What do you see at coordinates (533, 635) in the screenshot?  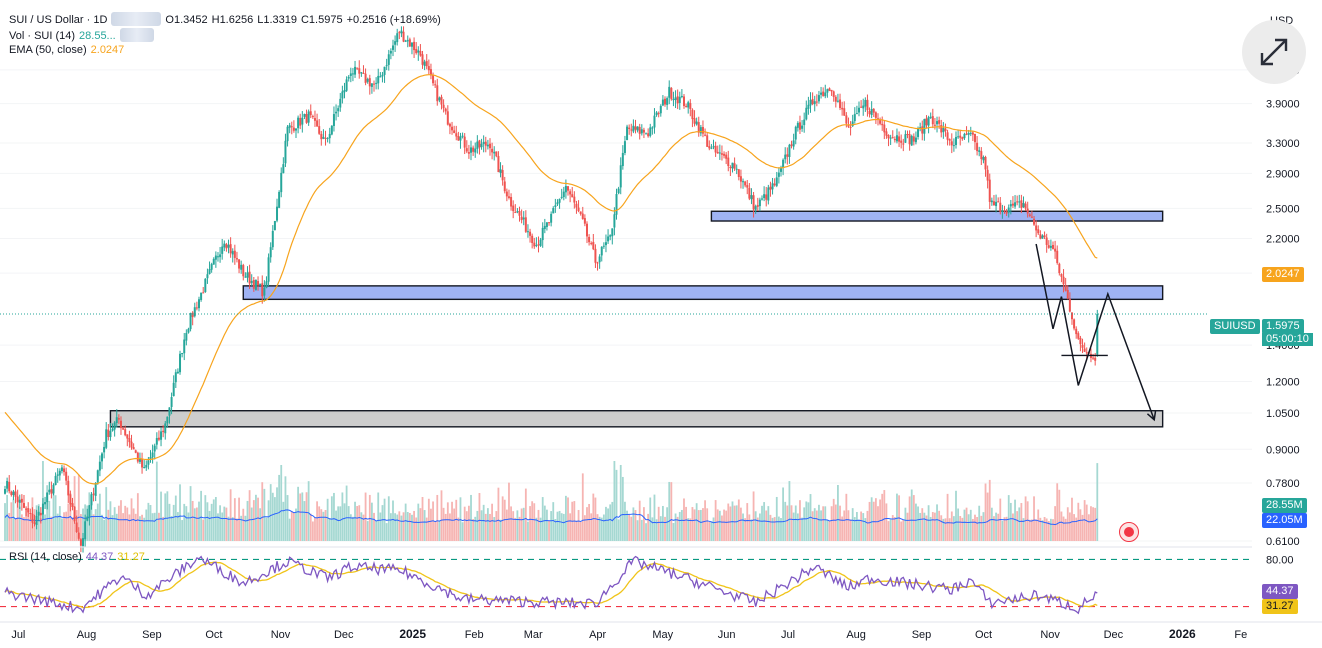 I see `time-tick-label: Mar` at bounding box center [533, 635].